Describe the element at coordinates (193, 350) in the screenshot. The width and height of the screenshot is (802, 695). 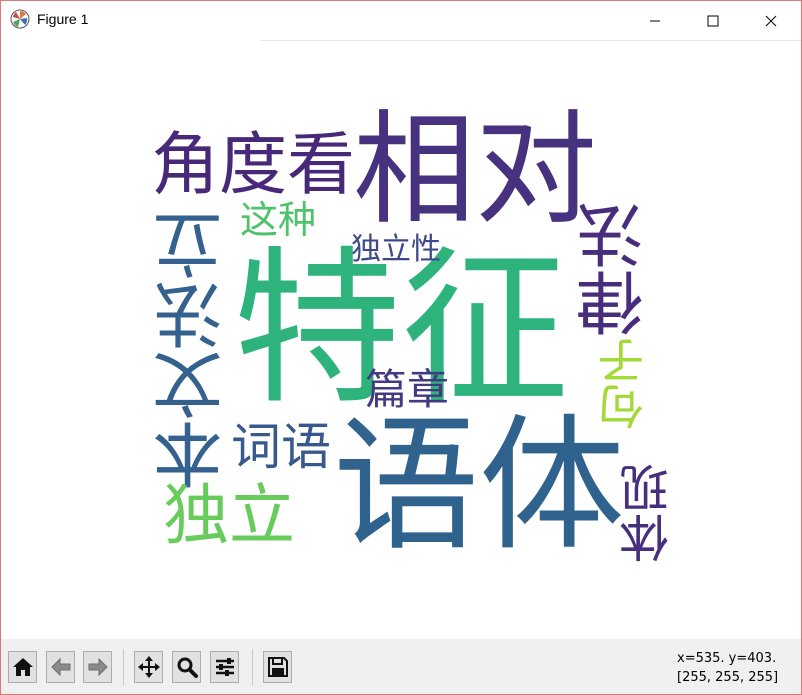
I see `word-benwenfali: 本文法立` at that location.